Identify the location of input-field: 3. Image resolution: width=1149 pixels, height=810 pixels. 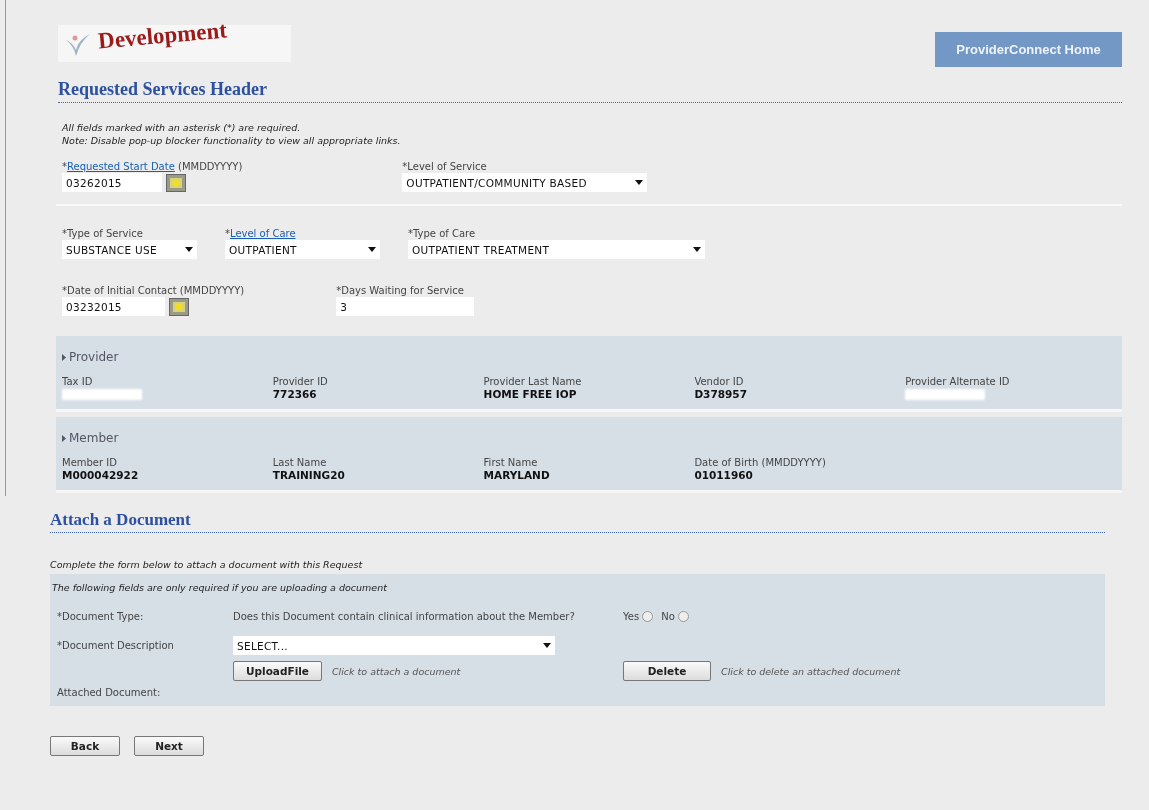
(405, 306).